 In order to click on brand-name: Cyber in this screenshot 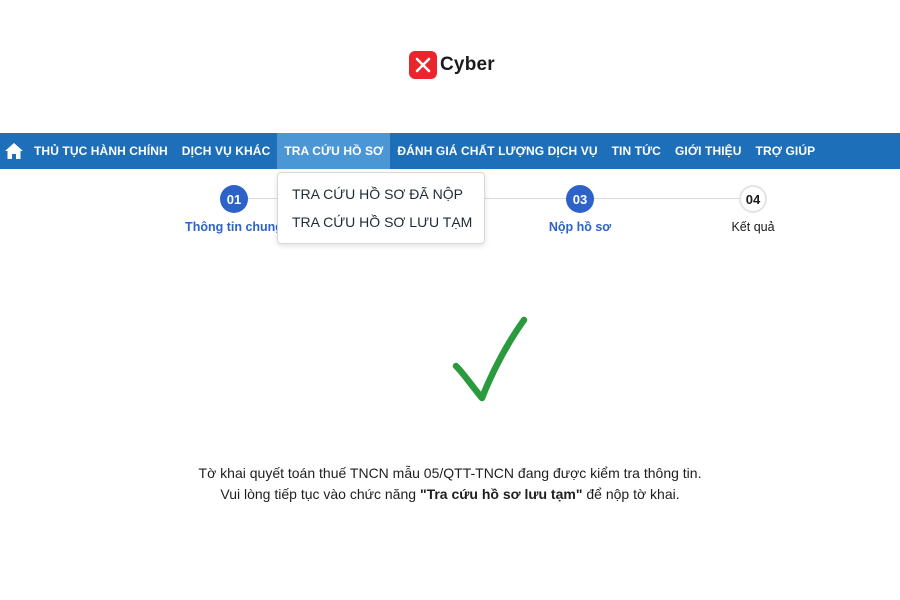, I will do `click(467, 64)`.